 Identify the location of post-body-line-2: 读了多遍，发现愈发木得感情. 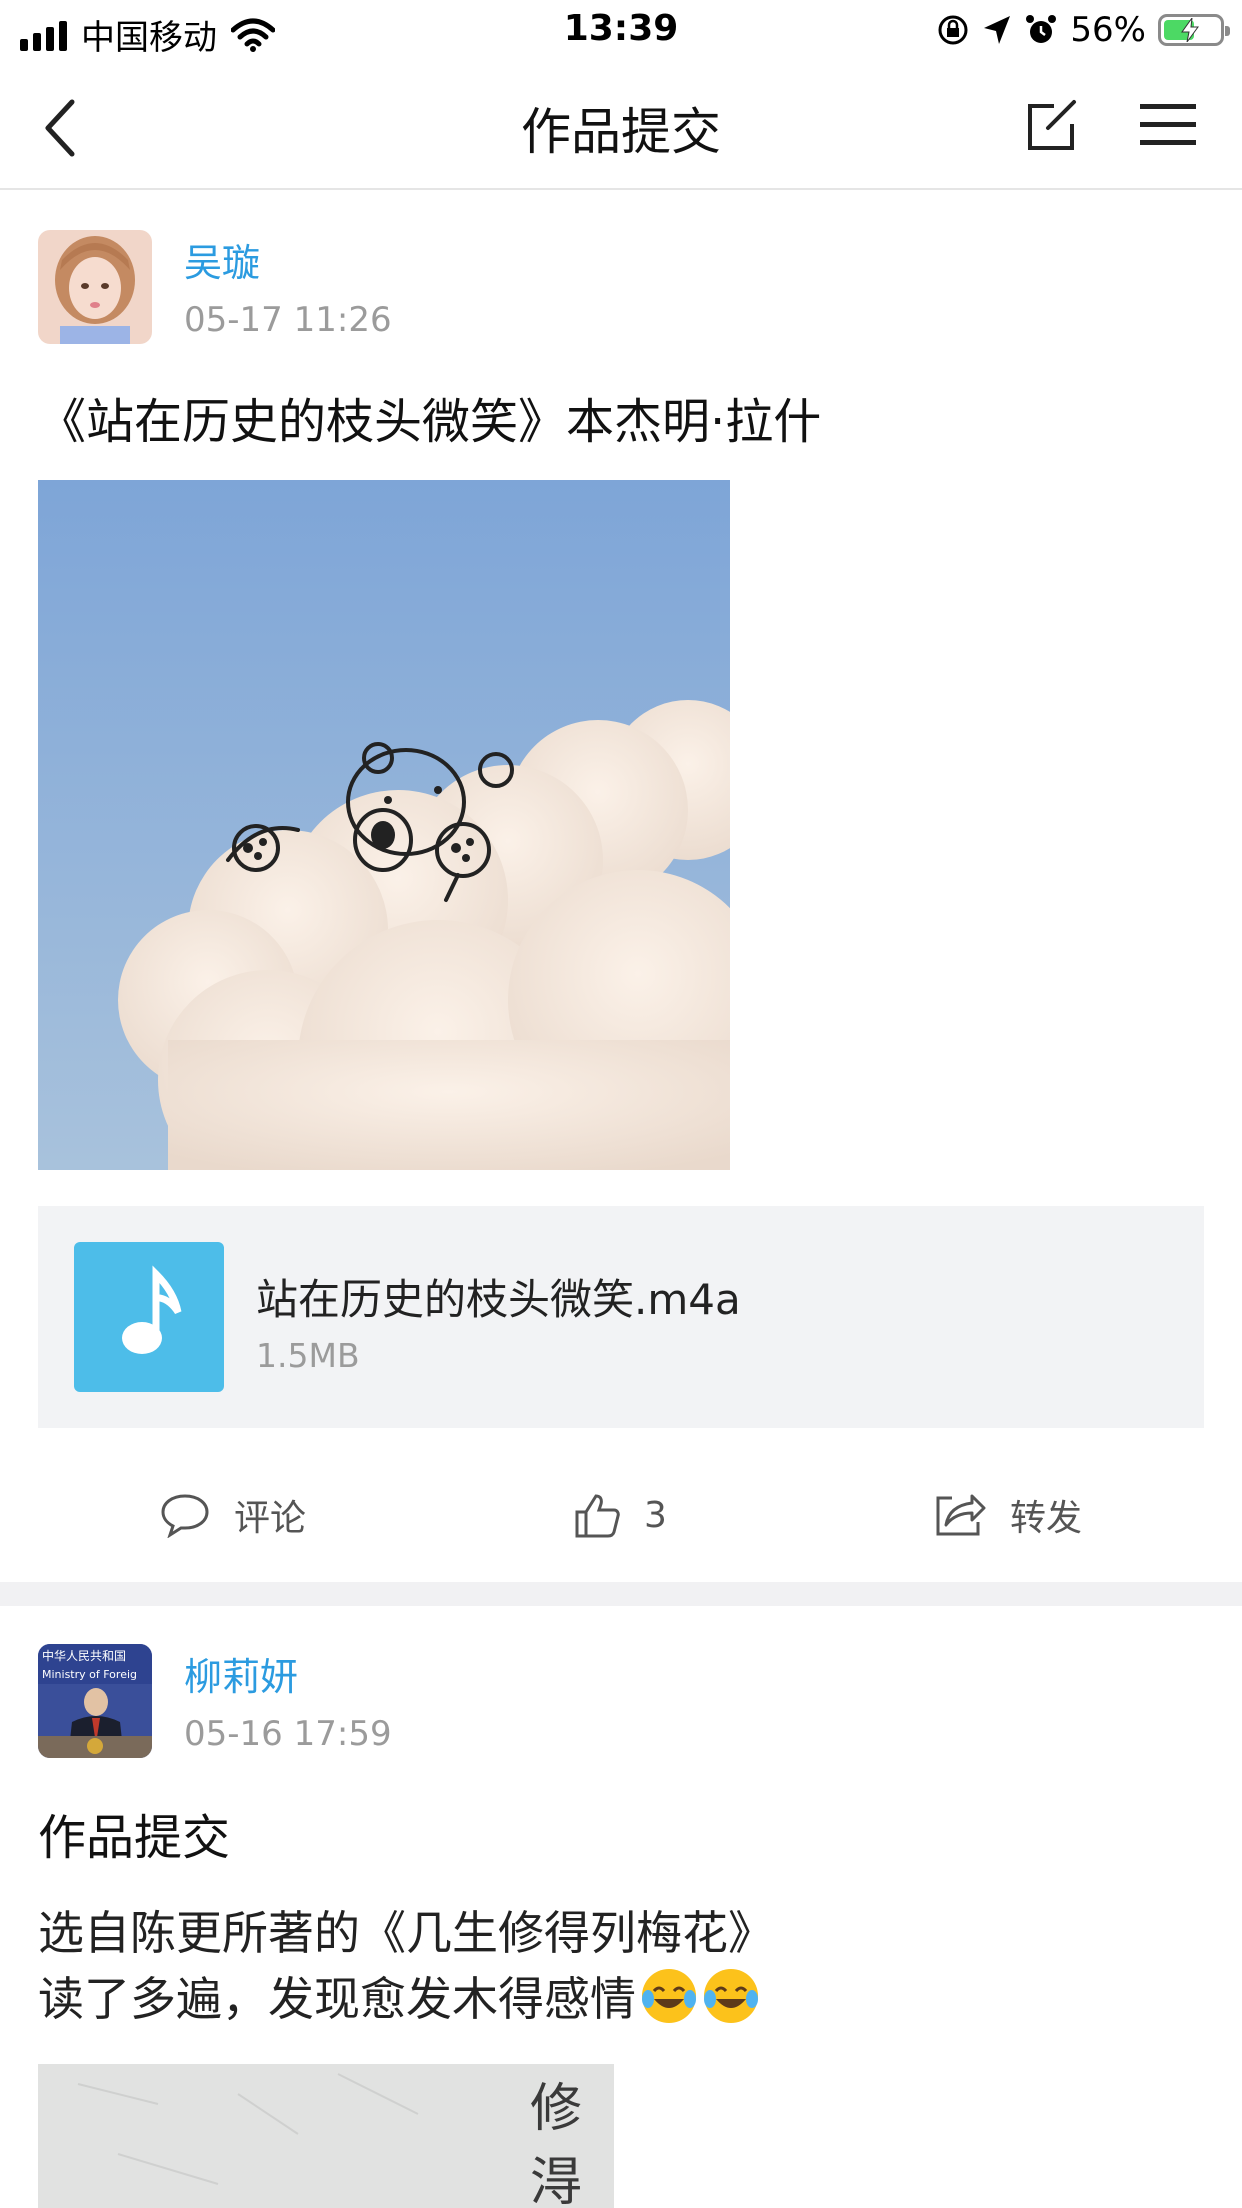
(406, 1999).